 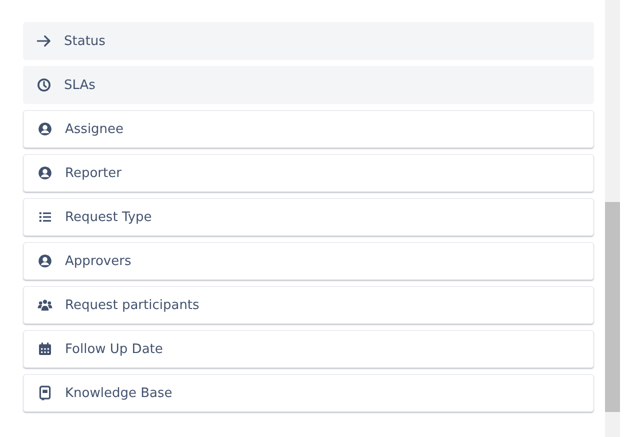 What do you see at coordinates (308, 305) in the screenshot?
I see `field-item: Request participants` at bounding box center [308, 305].